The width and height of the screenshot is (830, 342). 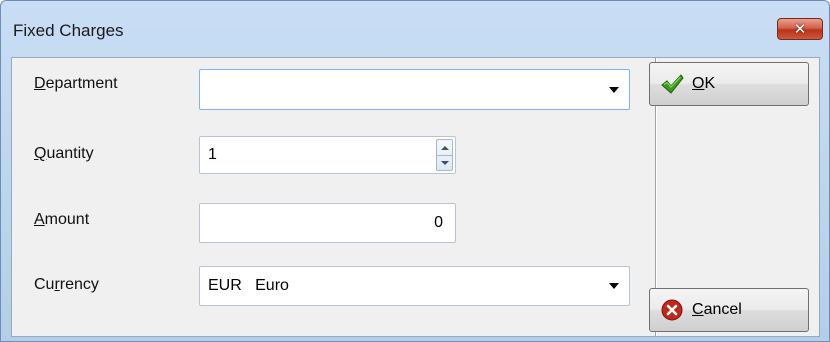 I want to click on spin-up-button, so click(x=444, y=148).